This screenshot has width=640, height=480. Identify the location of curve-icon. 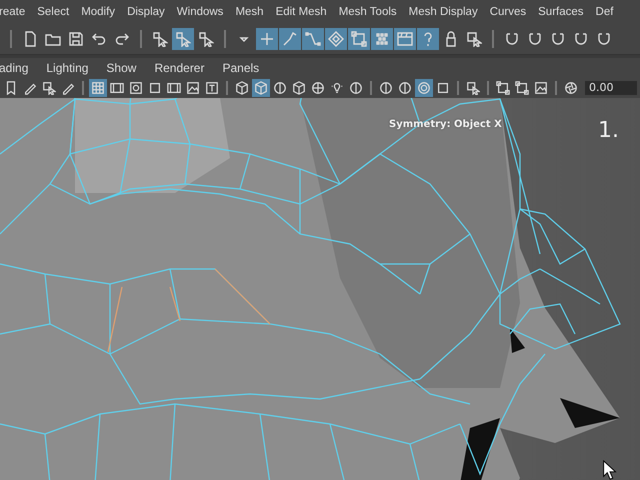
(313, 39).